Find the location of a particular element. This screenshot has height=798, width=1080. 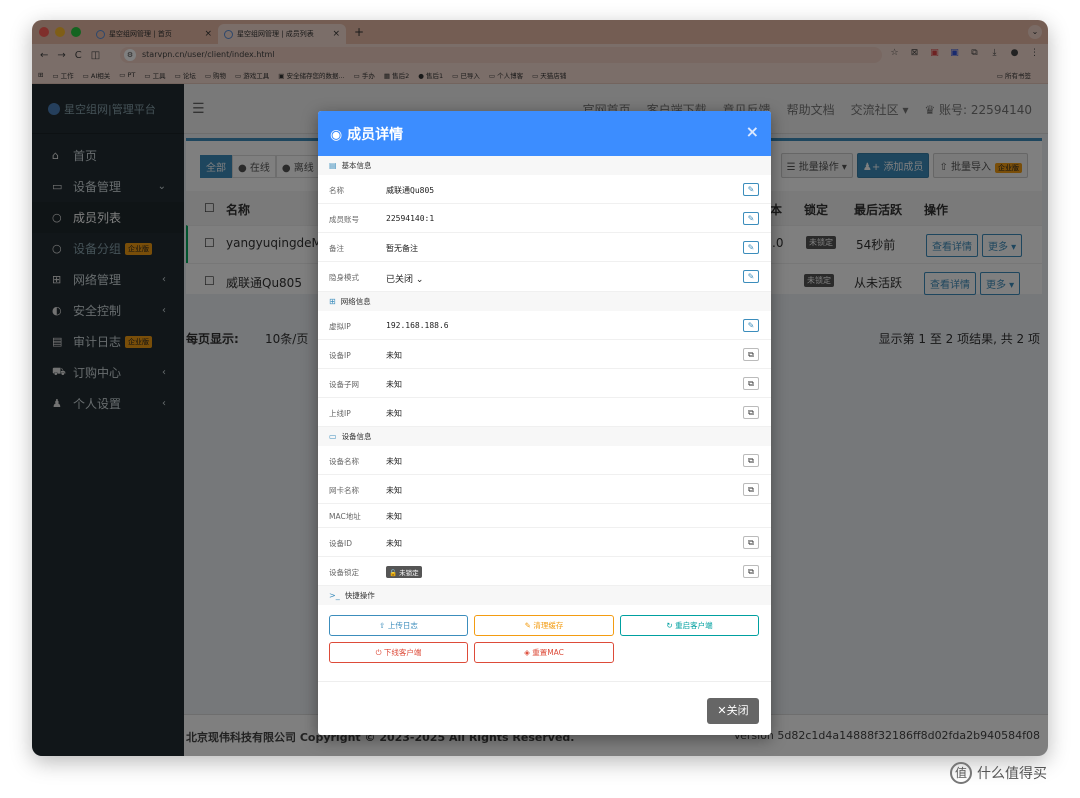

detail-row-remark: 备注 暂无备注 ✎ is located at coordinates (544, 247).